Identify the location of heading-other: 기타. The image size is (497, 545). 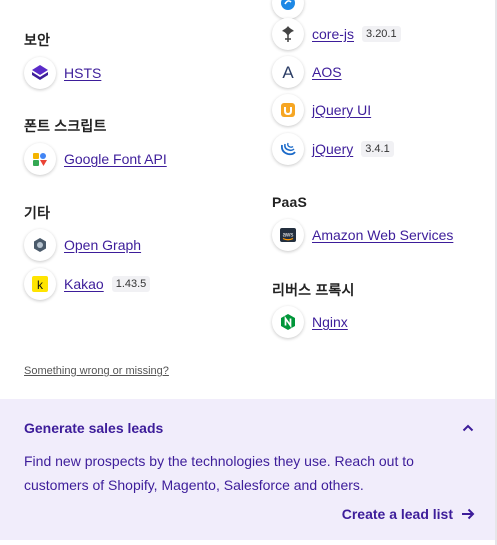
(37, 213).